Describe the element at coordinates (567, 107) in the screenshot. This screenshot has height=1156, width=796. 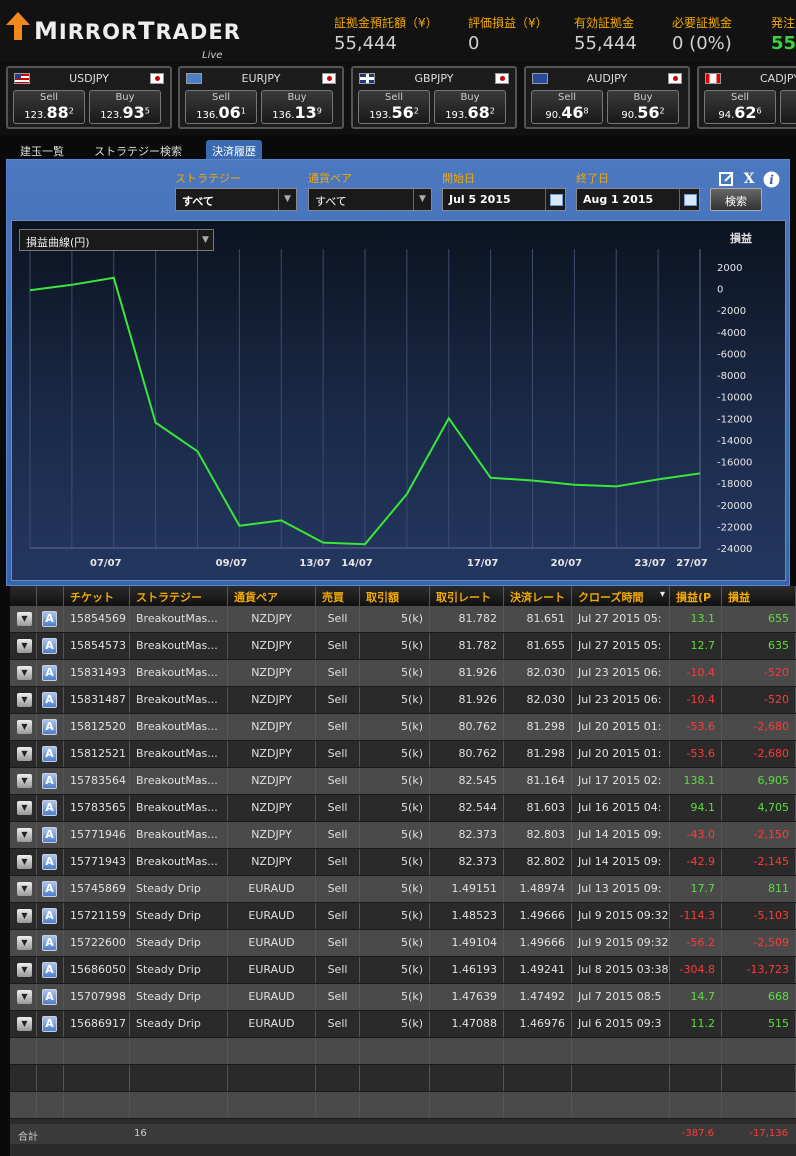
I see `sell-button: Sell 90.468` at that location.